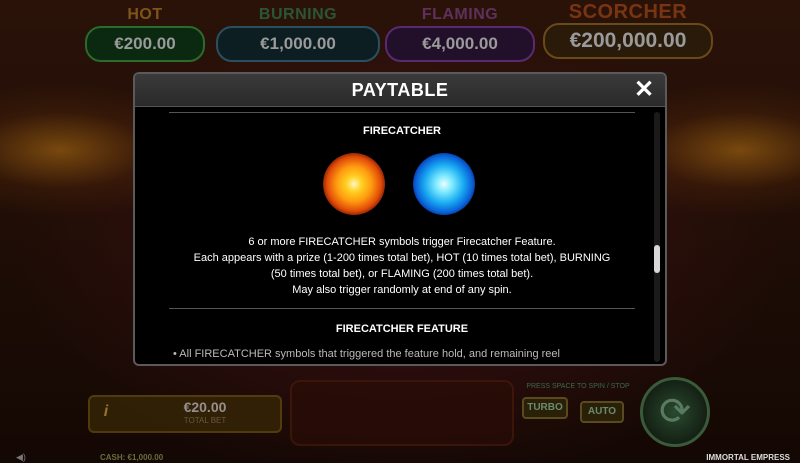 The height and width of the screenshot is (463, 800). I want to click on close-icon: ✕, so click(644, 90).